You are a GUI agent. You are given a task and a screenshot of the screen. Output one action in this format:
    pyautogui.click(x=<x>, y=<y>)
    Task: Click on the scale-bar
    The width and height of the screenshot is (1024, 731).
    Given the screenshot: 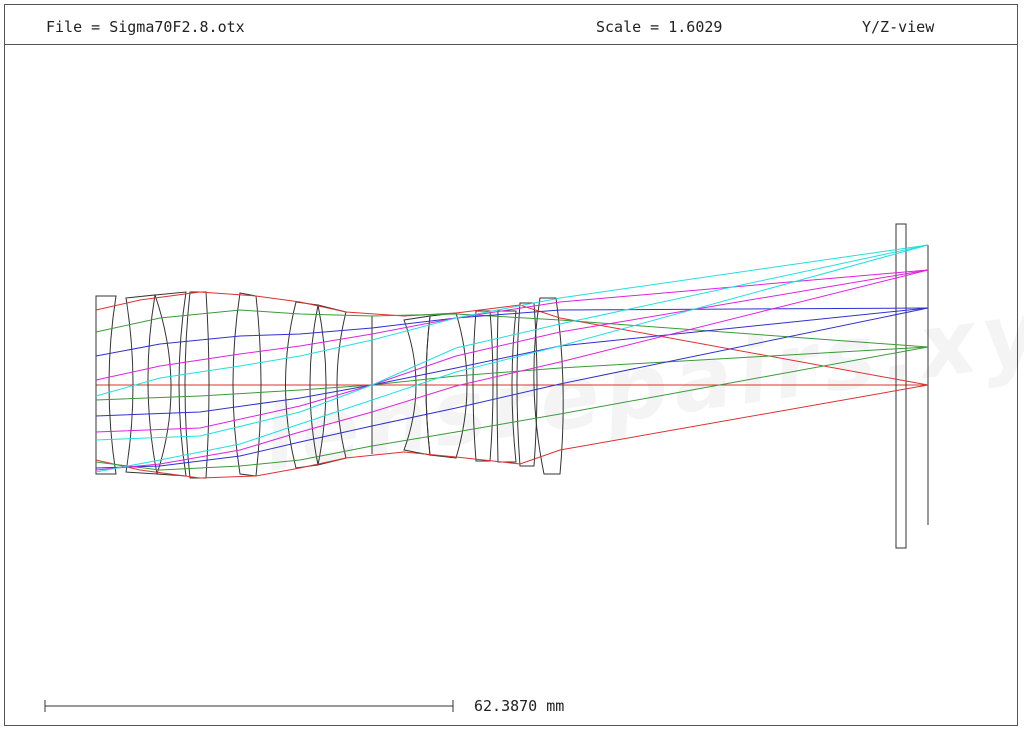 What is the action you would take?
    pyautogui.click(x=249, y=706)
    